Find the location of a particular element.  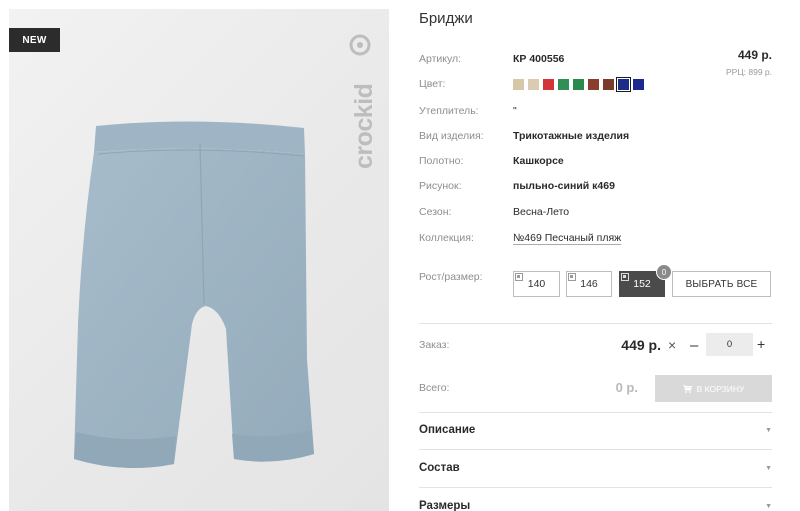

total-value: 0 р. is located at coordinates (626, 387).